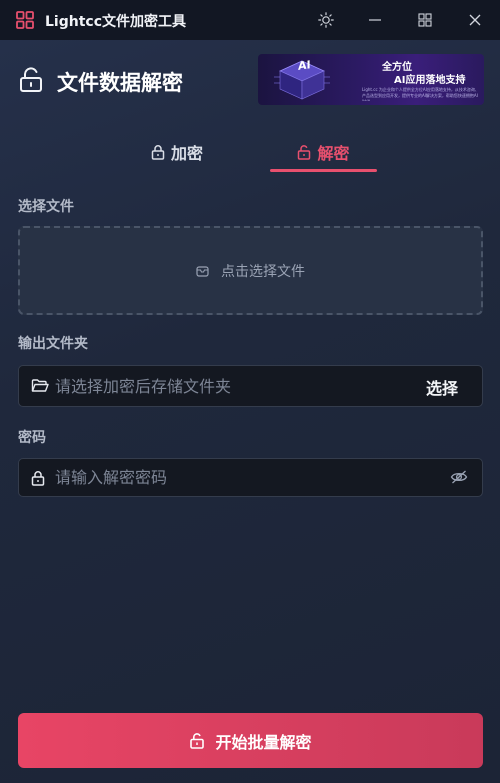 This screenshot has height=783, width=500. What do you see at coordinates (25, 20) in the screenshot?
I see `grid-logo-icon` at bounding box center [25, 20].